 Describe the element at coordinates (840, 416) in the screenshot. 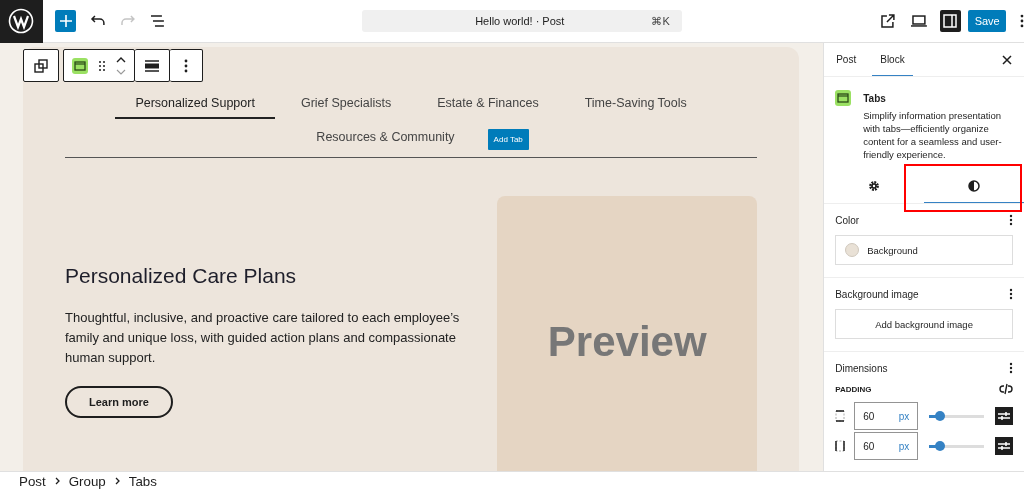

I see `side-vertical-icon` at that location.